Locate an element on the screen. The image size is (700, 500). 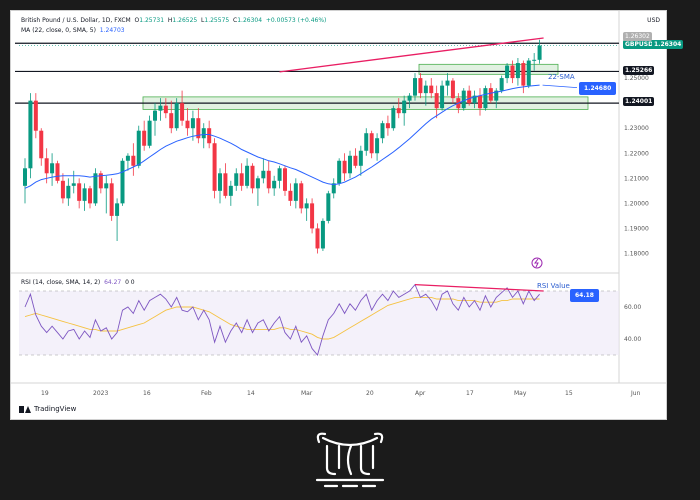
x-tick-label: 16 is located at coordinates (147, 393).